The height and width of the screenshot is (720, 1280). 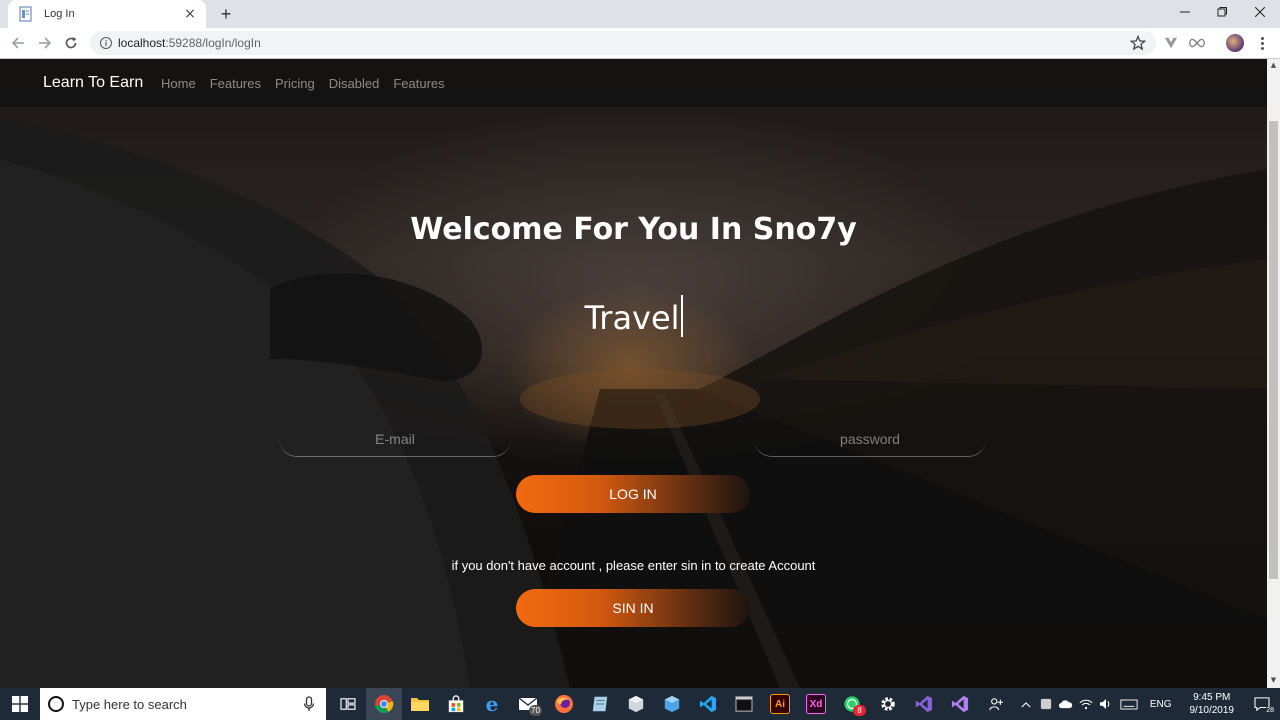 I want to click on maximize-window-icon, so click(x=1222, y=12).